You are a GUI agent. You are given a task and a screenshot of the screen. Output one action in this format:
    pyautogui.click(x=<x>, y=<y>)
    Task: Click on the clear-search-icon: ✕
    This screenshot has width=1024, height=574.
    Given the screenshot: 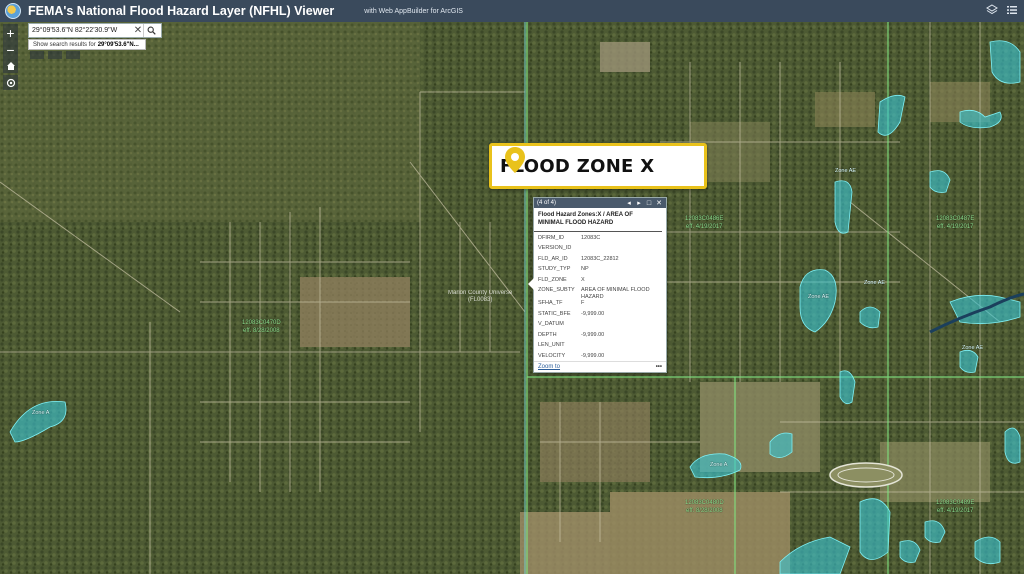 What is the action you would take?
    pyautogui.click(x=138, y=30)
    